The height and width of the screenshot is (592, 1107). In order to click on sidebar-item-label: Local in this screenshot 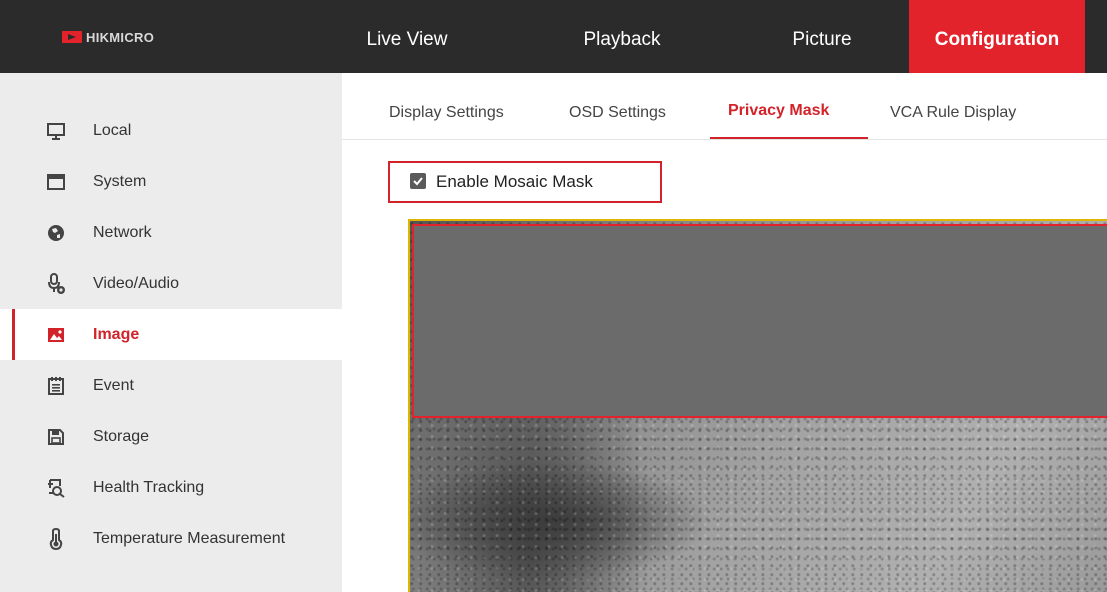, I will do `click(112, 130)`.